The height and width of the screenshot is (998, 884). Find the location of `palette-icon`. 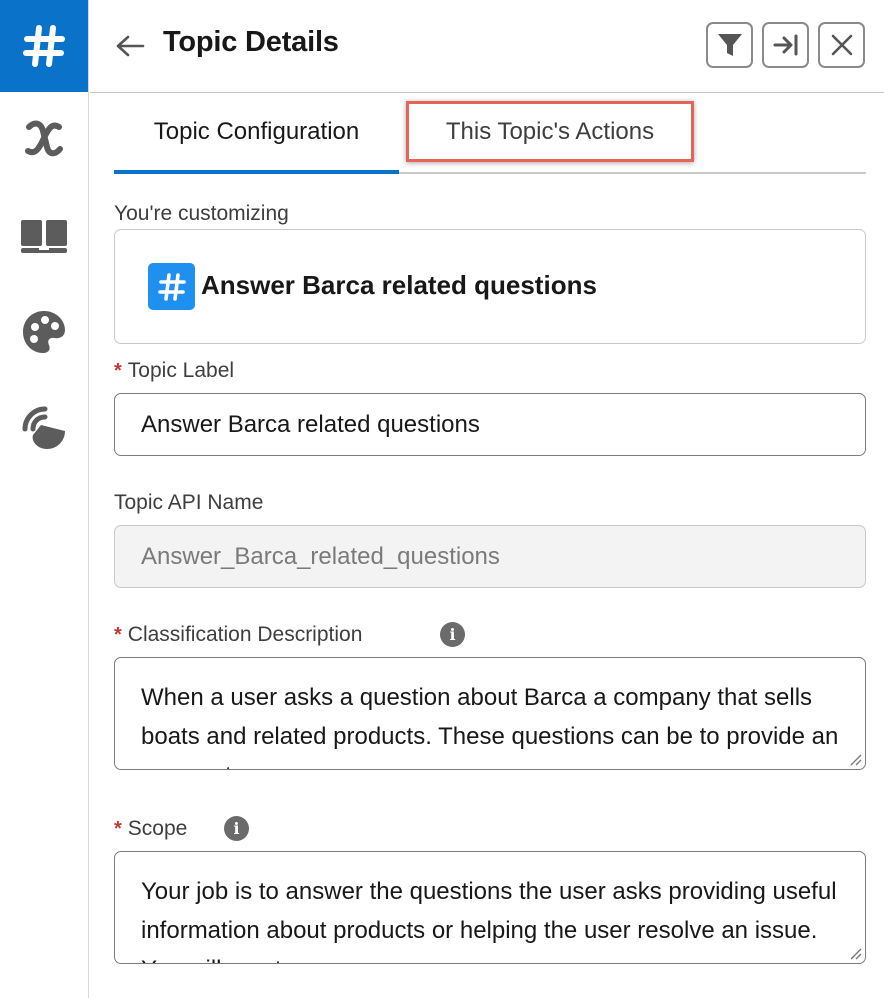

palette-icon is located at coordinates (44, 332).